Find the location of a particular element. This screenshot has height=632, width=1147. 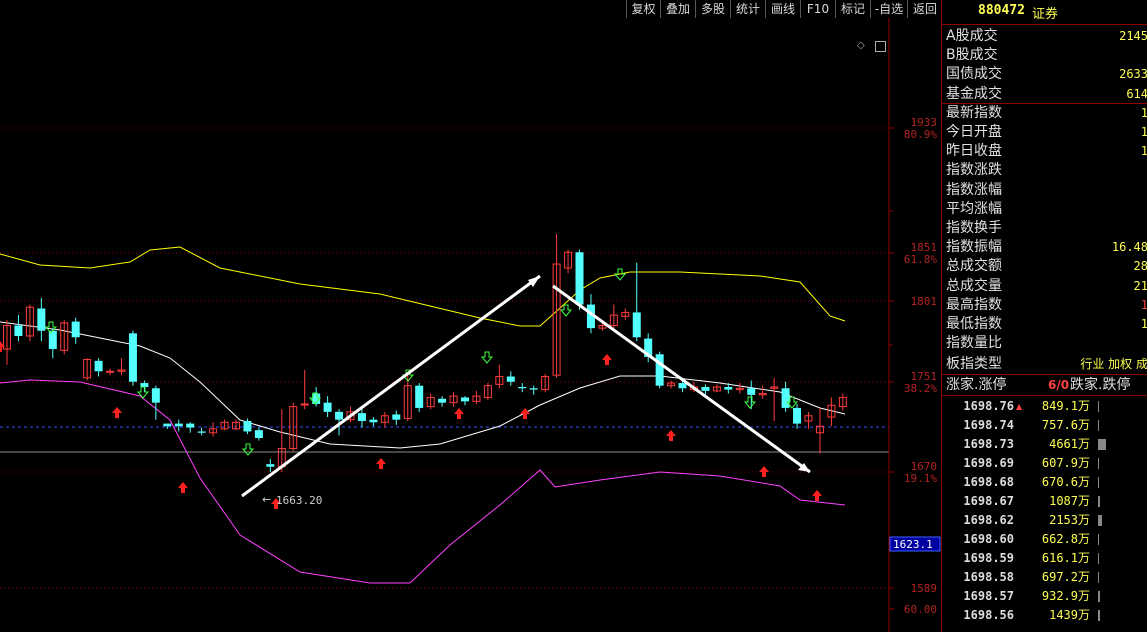

board-type-value: 行业 加权 成 is located at coordinates (1113, 364).